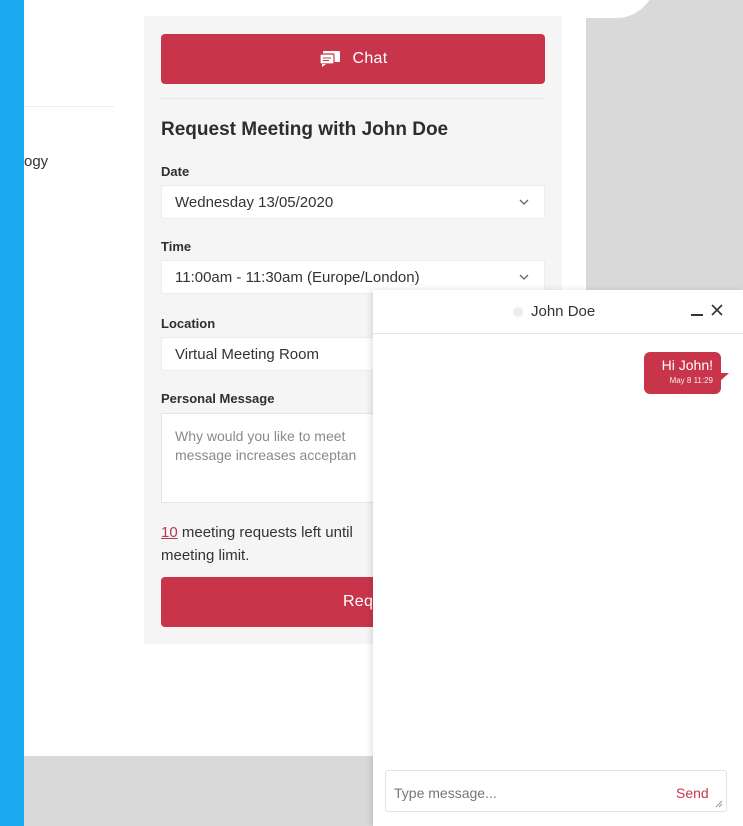  Describe the element at coordinates (518, 311) in the screenshot. I see `status-dot-icon` at that location.